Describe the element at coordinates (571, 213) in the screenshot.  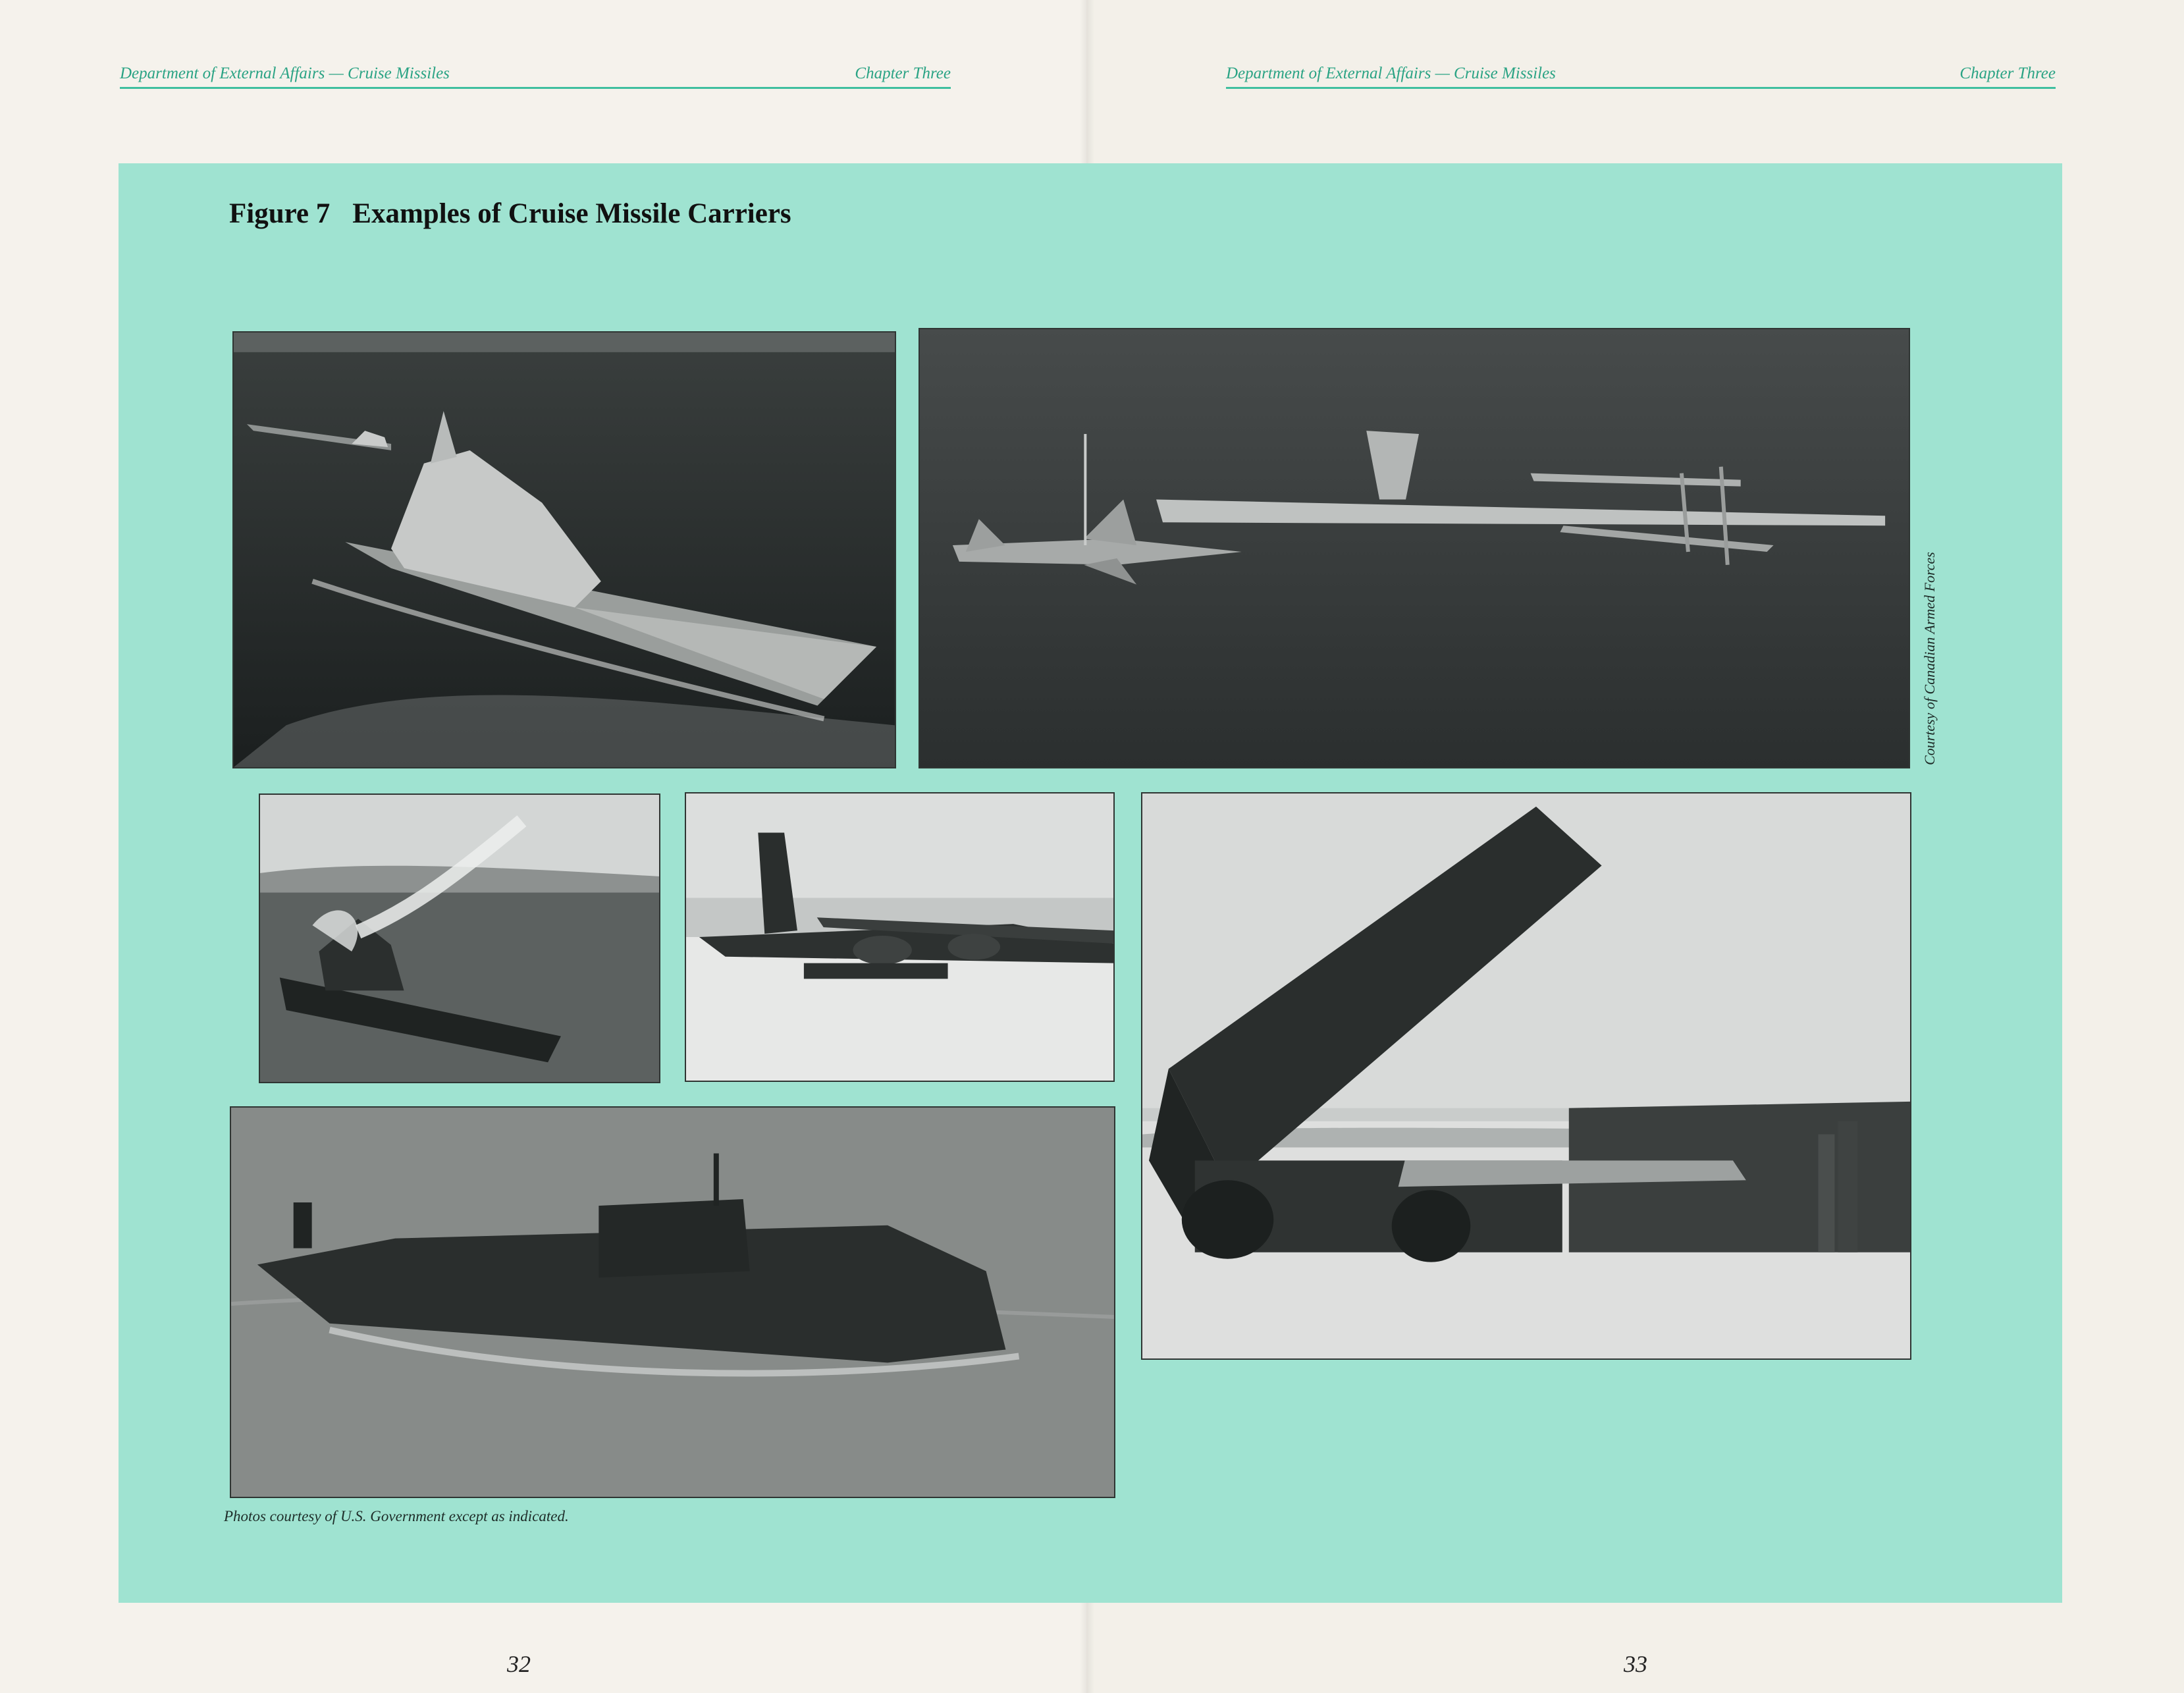
I see `figure-caption-title: Examples of Cruise Missile Carriers` at that location.